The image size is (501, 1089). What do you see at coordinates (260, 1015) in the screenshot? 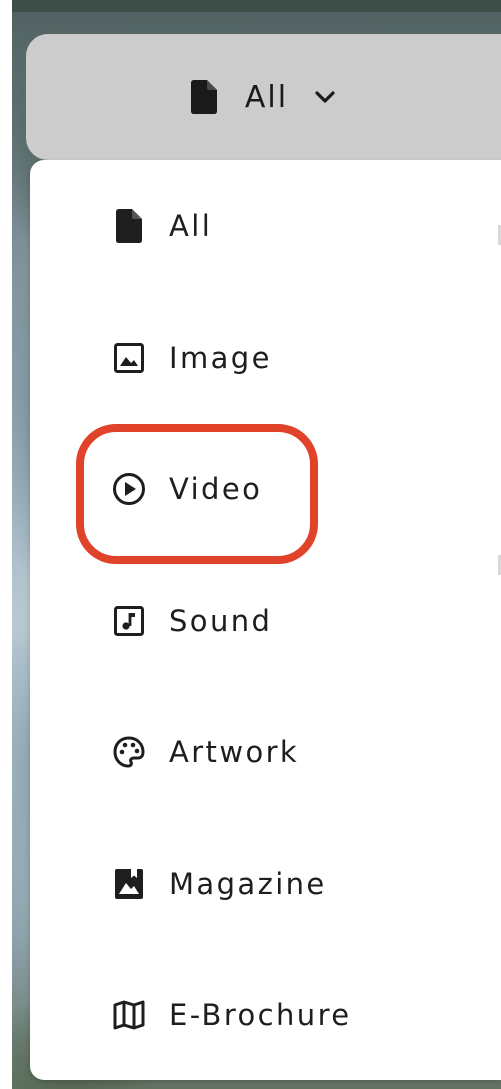
I see `menu-item-label: E-Brochure` at bounding box center [260, 1015].